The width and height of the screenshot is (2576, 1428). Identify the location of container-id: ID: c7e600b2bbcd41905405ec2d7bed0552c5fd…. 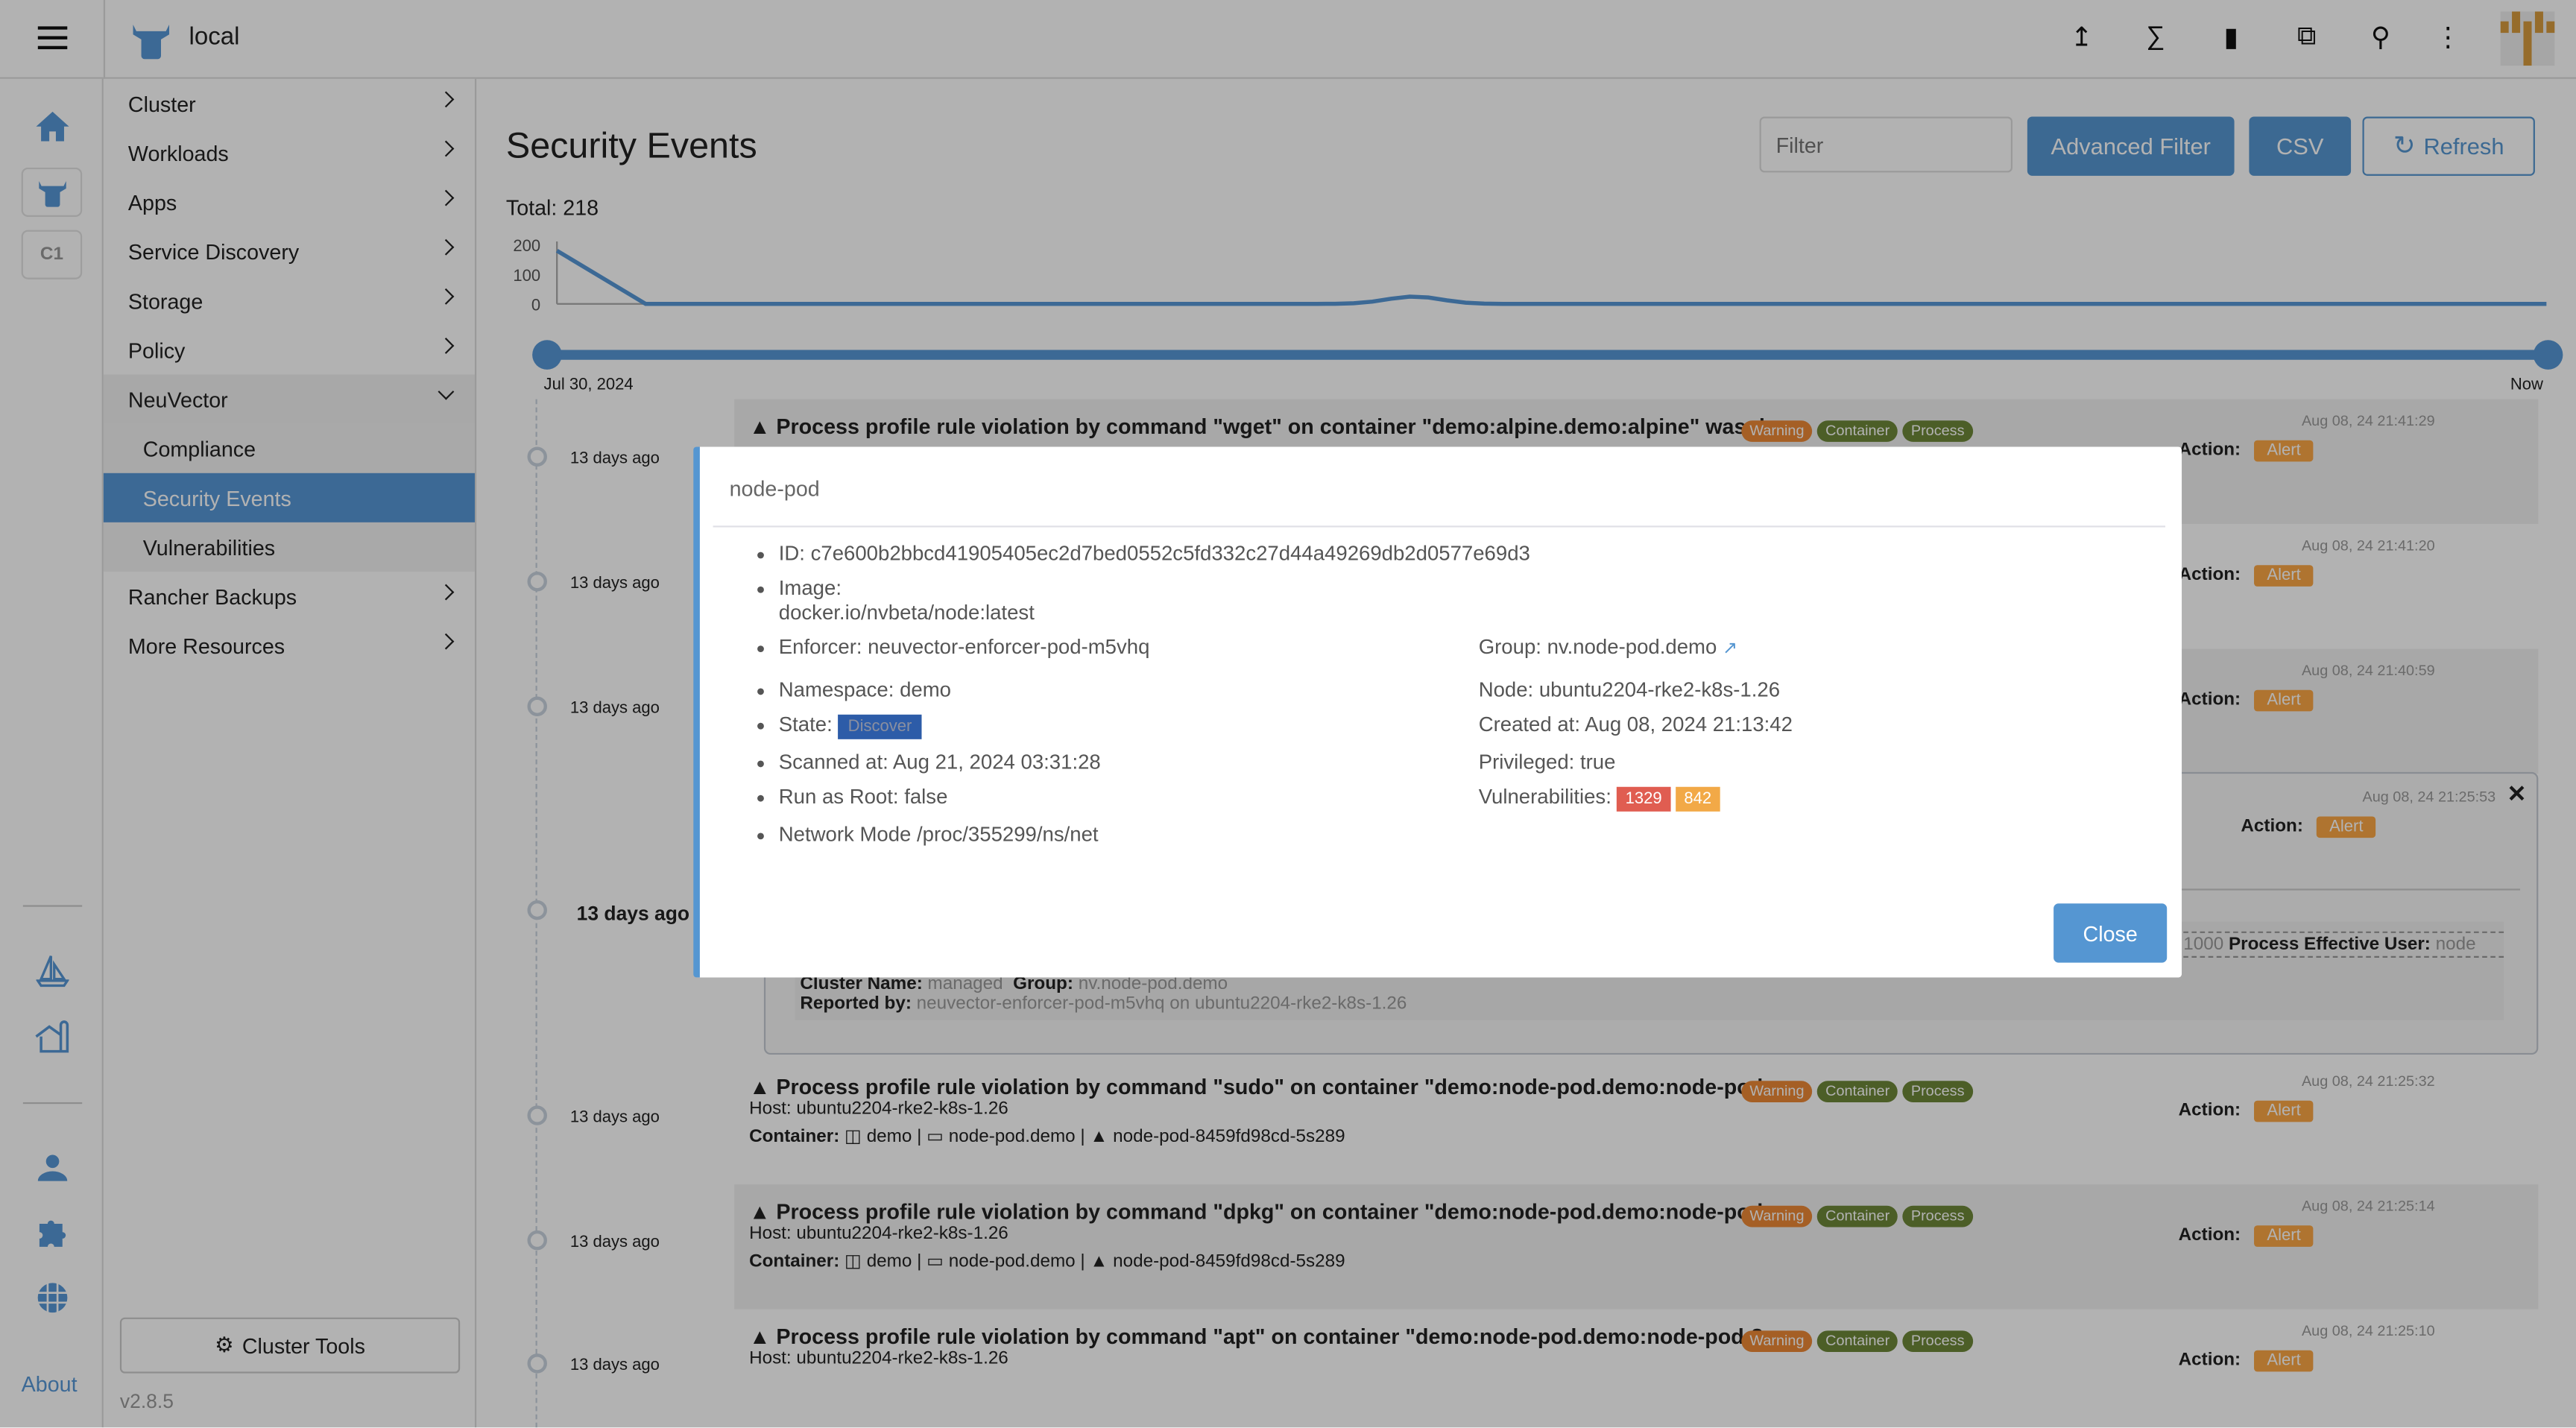
(1143, 554).